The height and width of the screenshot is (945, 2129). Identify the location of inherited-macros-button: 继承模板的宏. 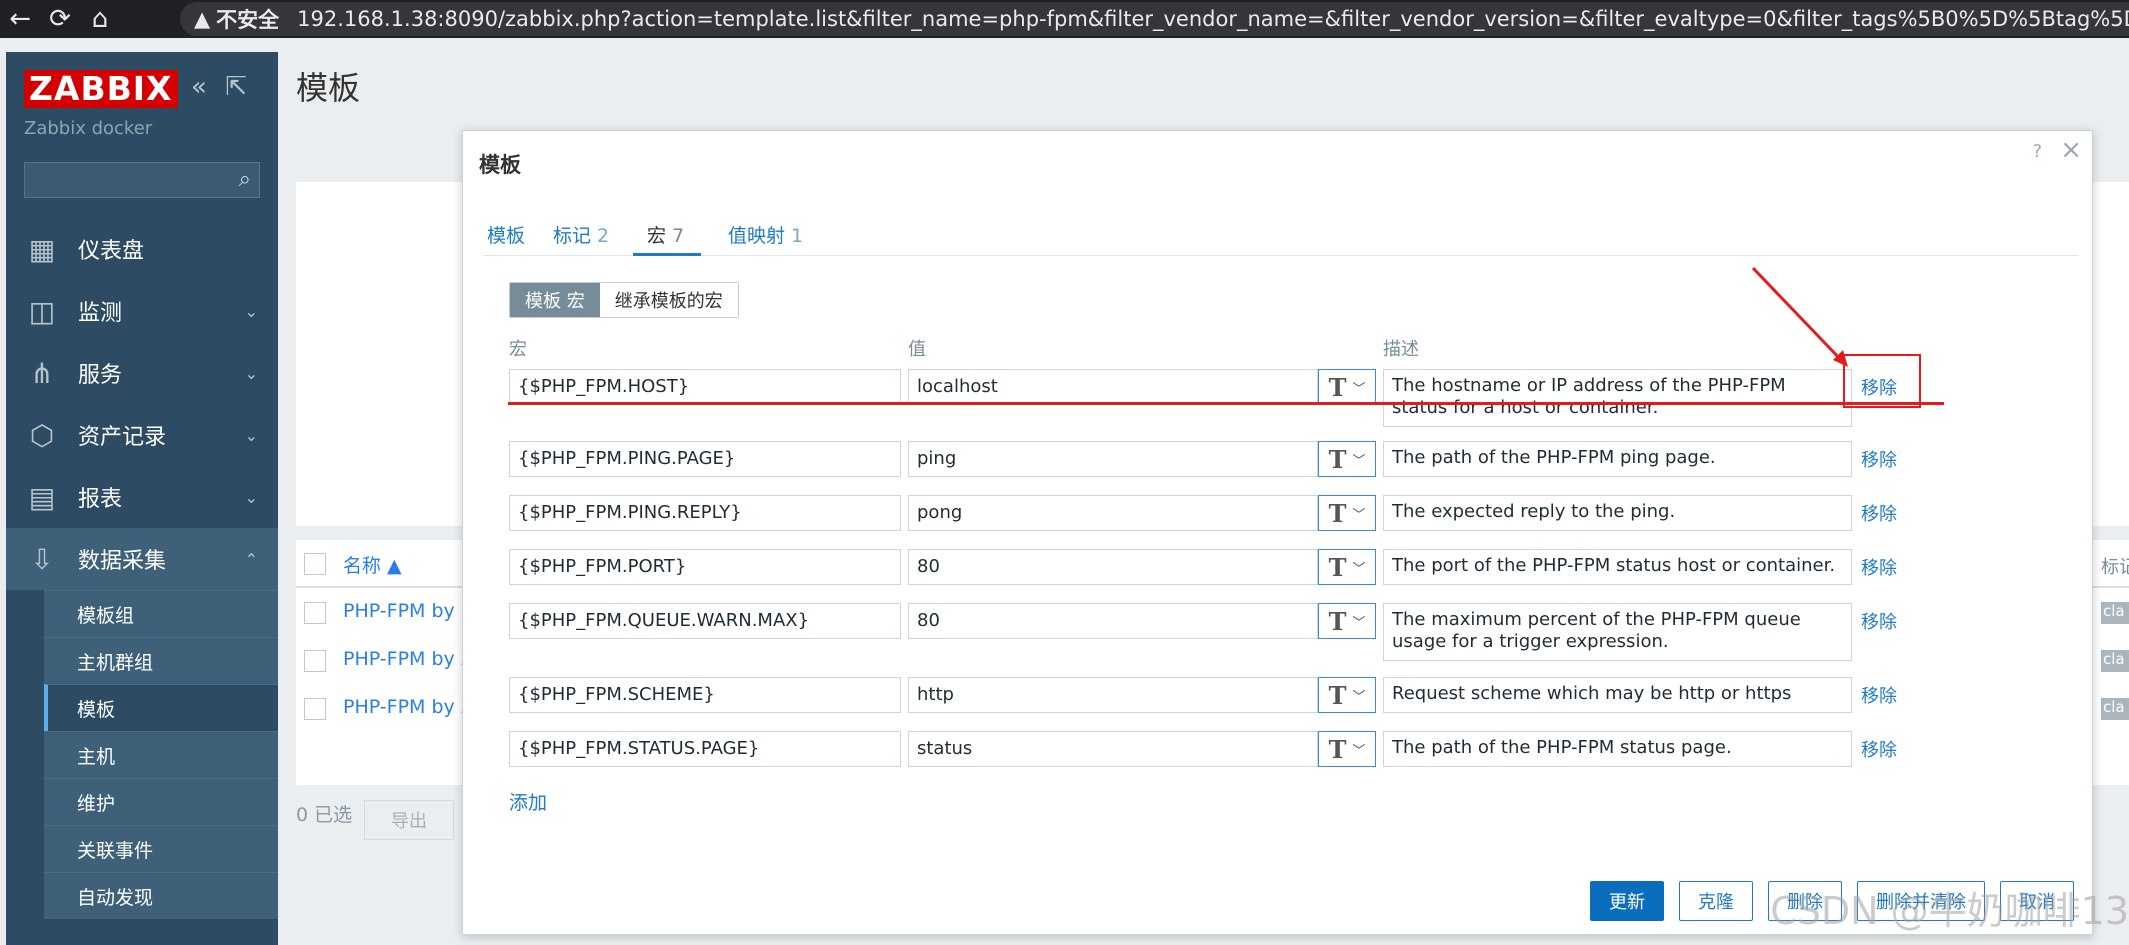
(668, 300).